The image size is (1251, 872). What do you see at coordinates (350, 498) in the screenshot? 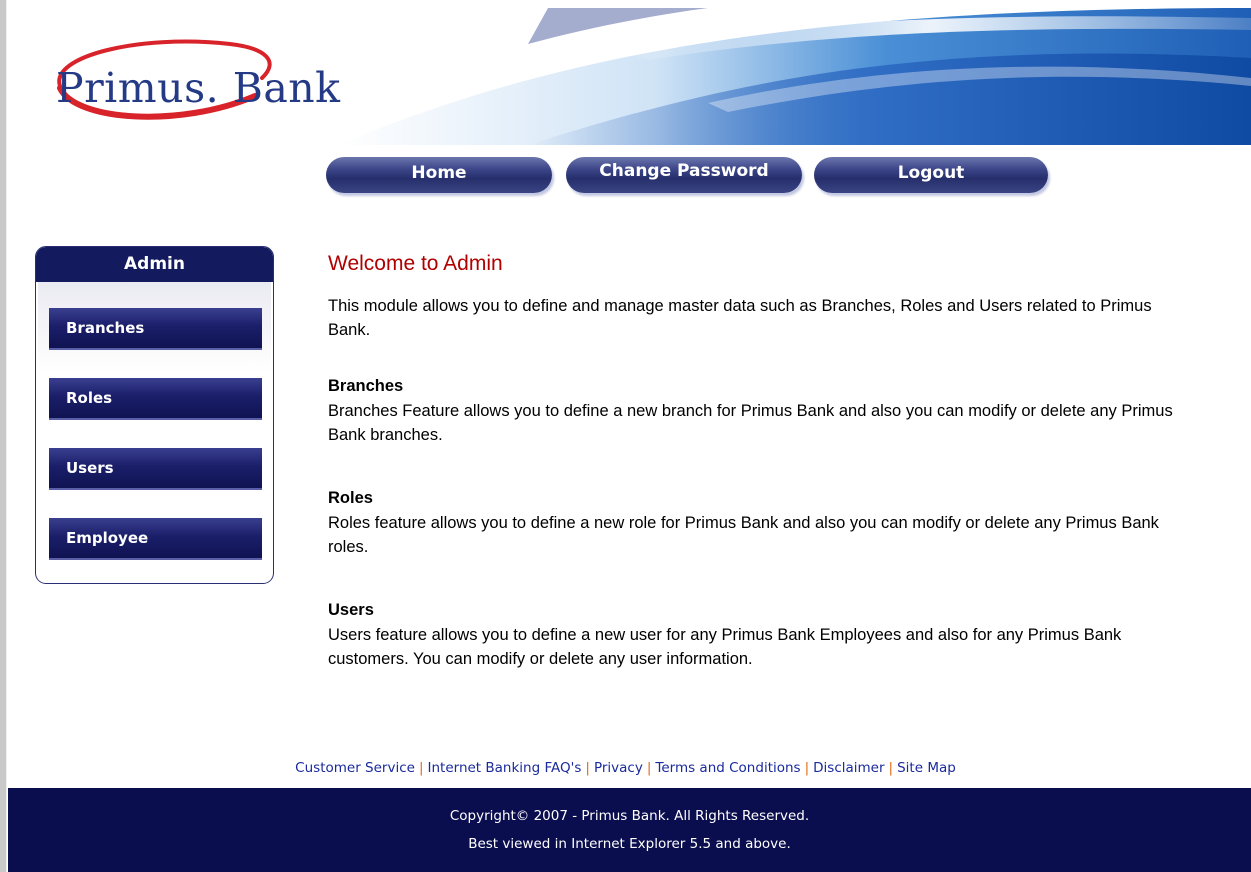
I see `section-title-roles: Roles` at bounding box center [350, 498].